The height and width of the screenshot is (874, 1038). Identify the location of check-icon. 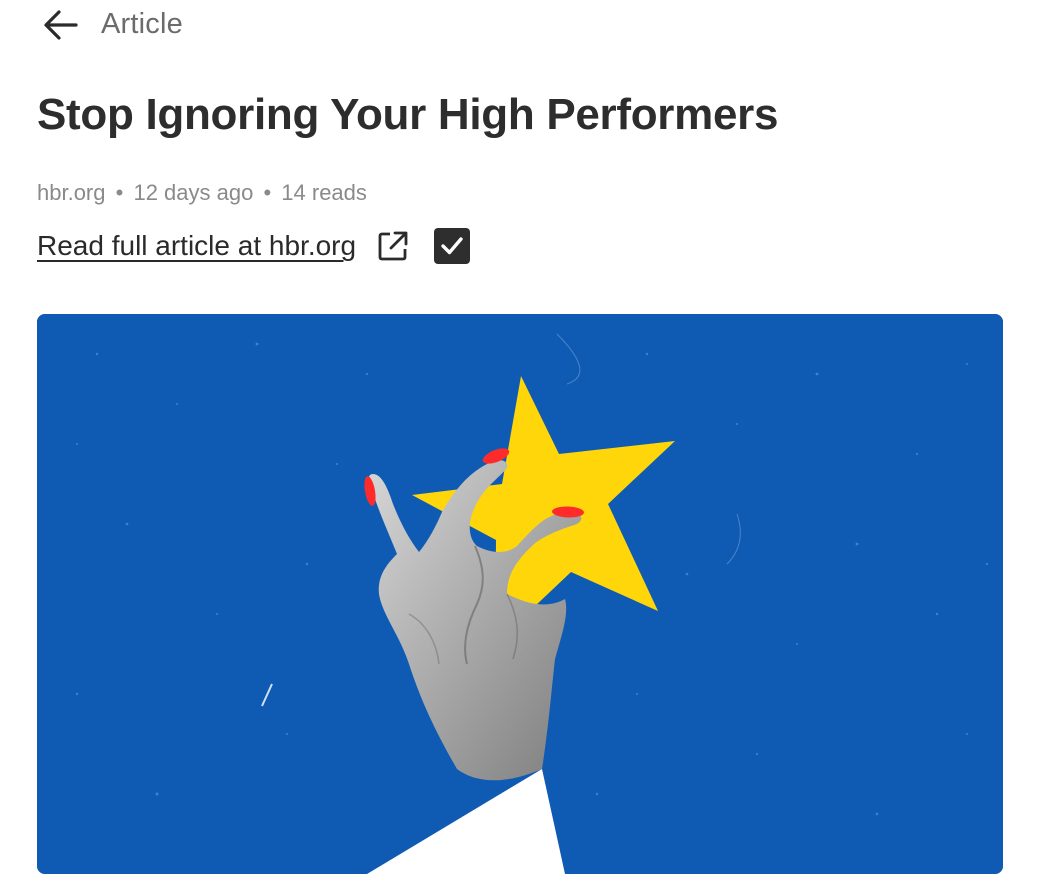
(452, 246).